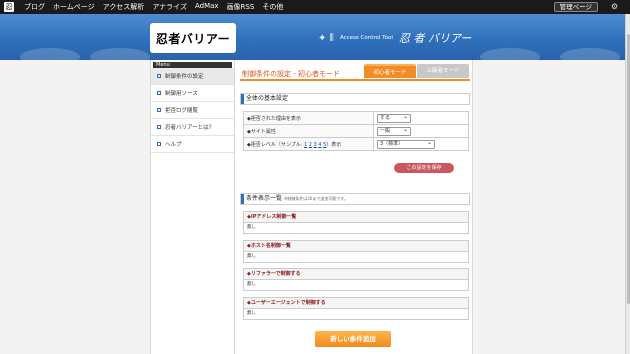 The image size is (630, 354). What do you see at coordinates (74, 7) in the screenshot?
I see `nav-homepage: ホームページ` at bounding box center [74, 7].